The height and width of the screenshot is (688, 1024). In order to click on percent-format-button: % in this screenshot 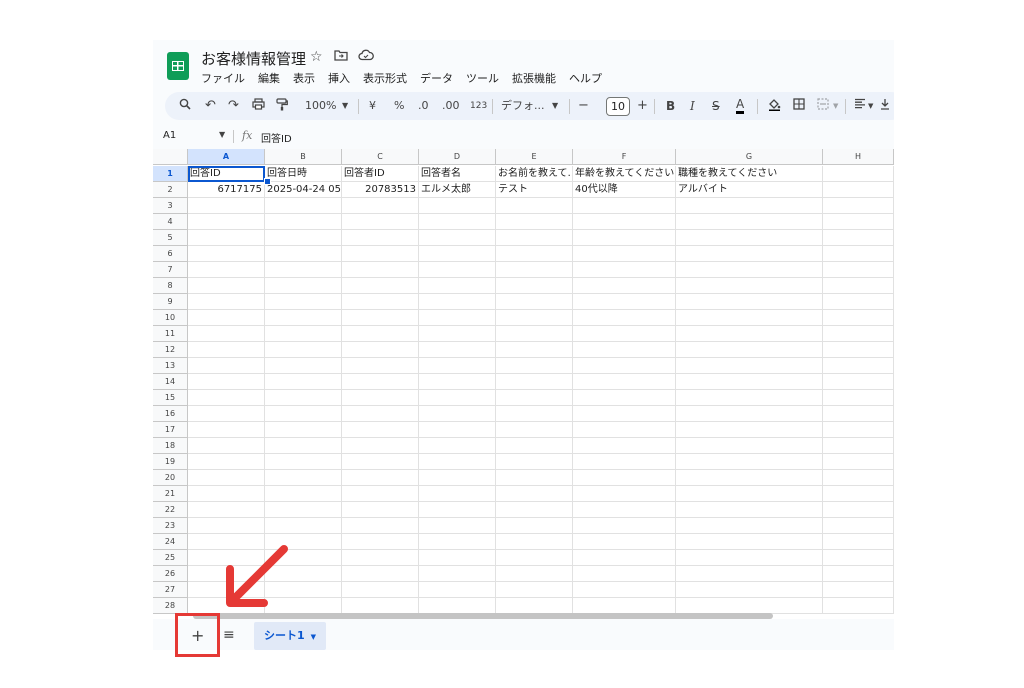, I will do `click(399, 106)`.